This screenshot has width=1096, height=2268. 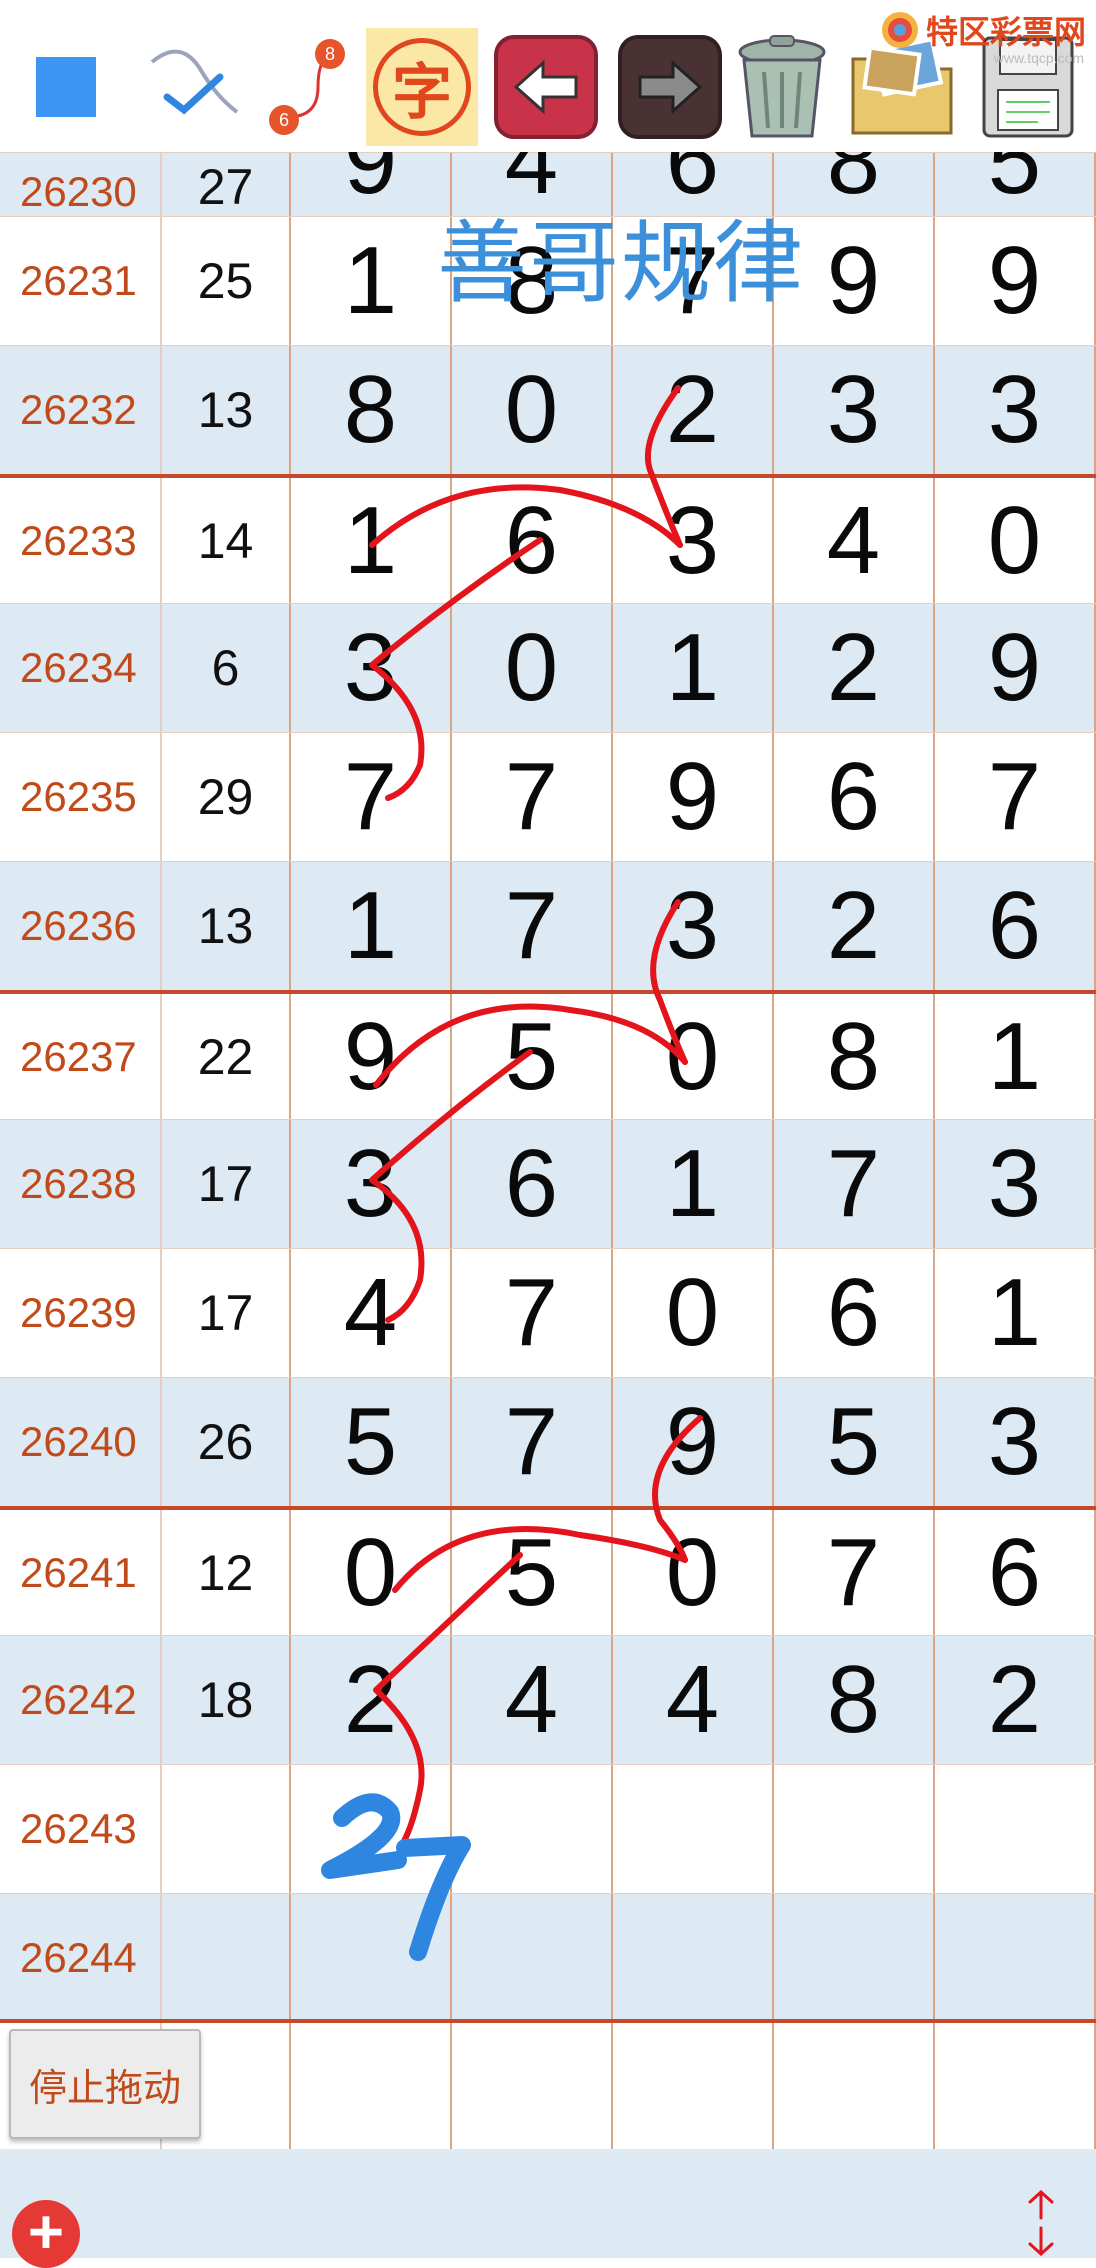 I want to click on table-row: 26232 13 8 0 2 3 3, so click(x=548, y=409).